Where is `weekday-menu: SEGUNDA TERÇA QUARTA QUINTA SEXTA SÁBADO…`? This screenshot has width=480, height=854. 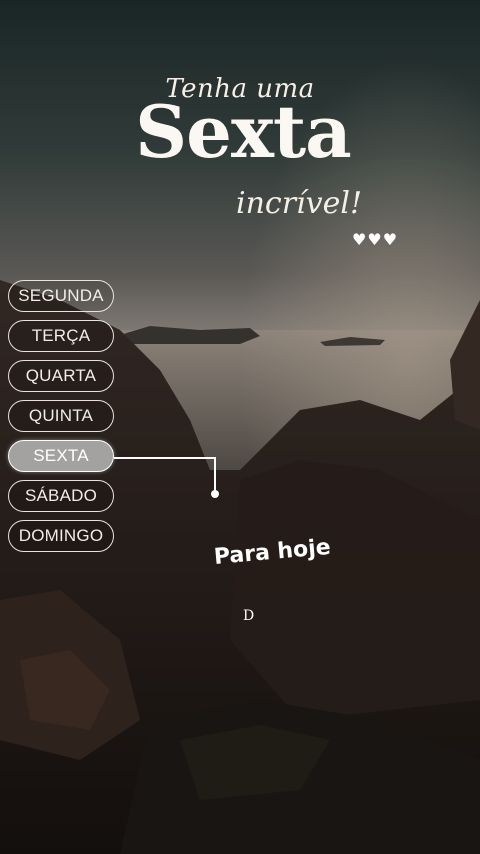
weekday-menu: SEGUNDA TERÇA QUARTA QUINTA SEXTA SÁBADO… is located at coordinates (62, 420).